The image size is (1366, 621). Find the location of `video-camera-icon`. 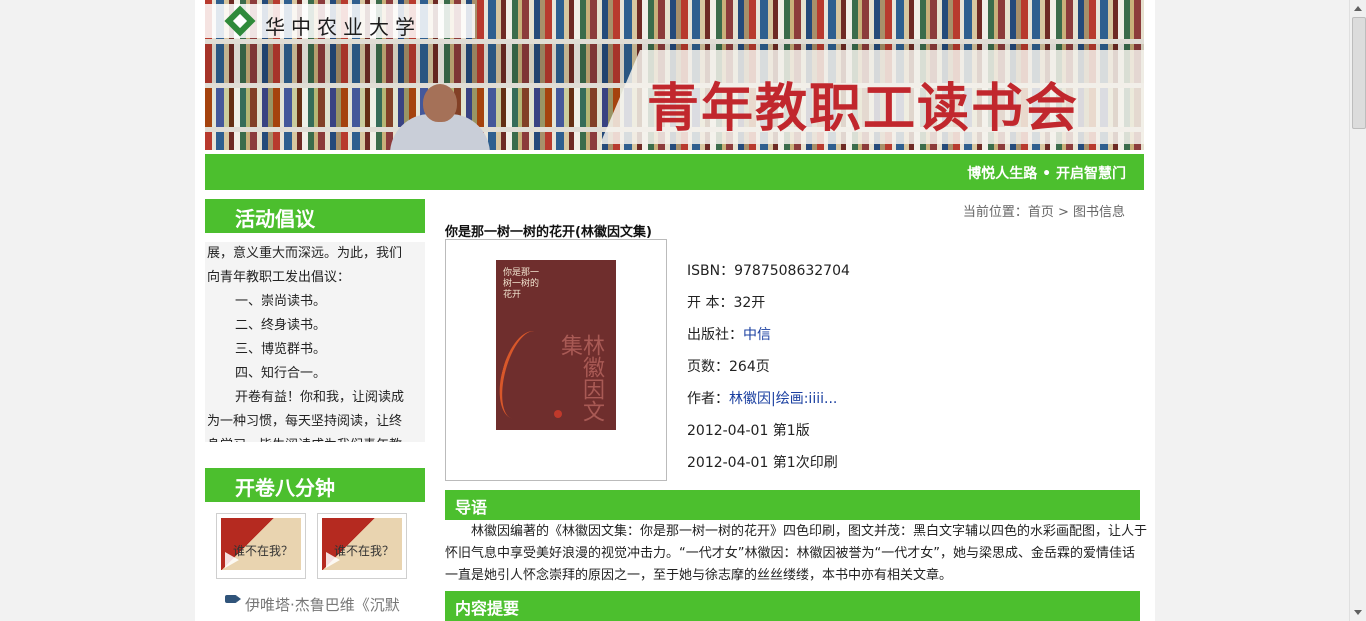

video-camera-icon is located at coordinates (233, 599).